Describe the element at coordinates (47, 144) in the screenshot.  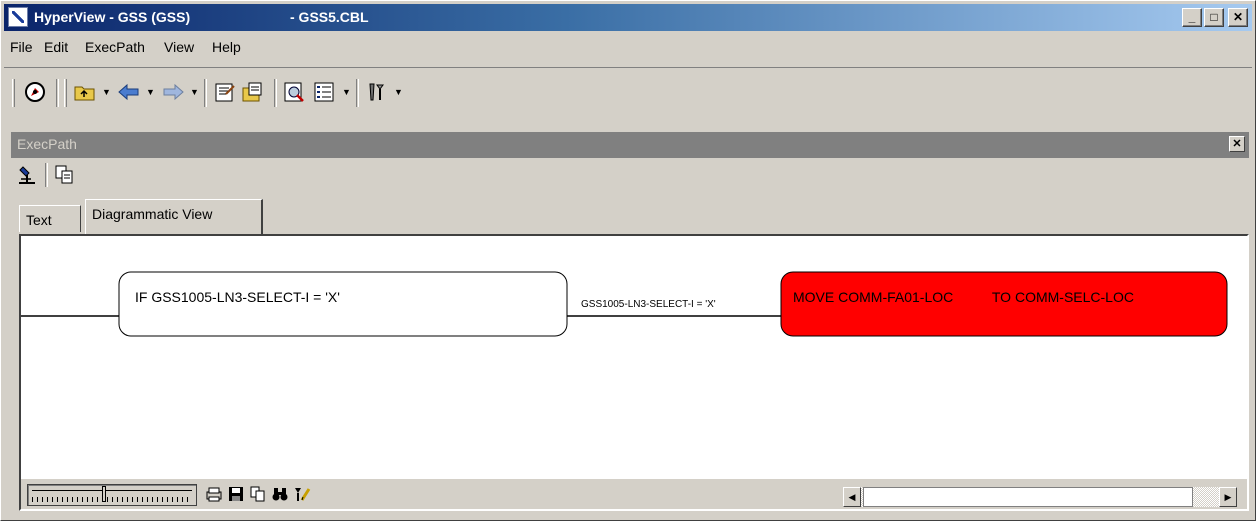
I see `panel-title: ExecPath` at that location.